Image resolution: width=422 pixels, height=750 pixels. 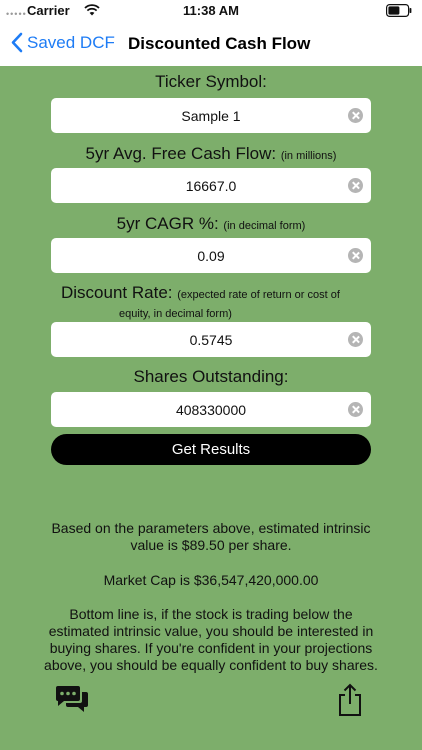 I want to click on discount-label-text: Discount Rate:, so click(x=117, y=292).